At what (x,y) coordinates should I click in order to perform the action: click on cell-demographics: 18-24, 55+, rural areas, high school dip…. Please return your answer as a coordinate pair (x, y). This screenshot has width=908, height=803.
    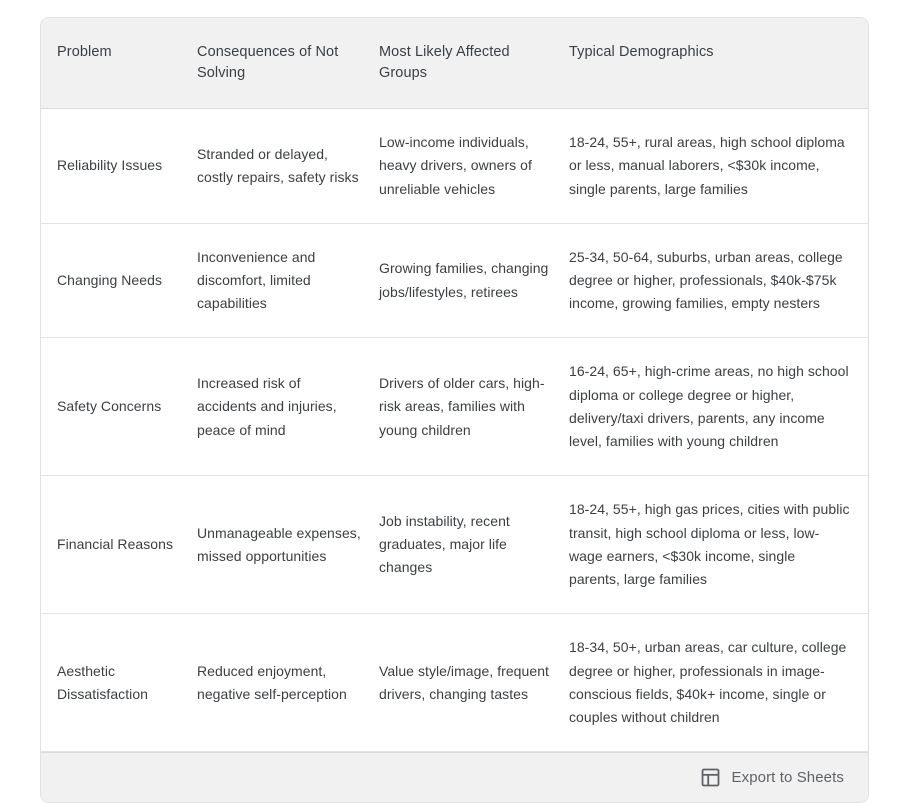
    Looking at the image, I should click on (707, 165).